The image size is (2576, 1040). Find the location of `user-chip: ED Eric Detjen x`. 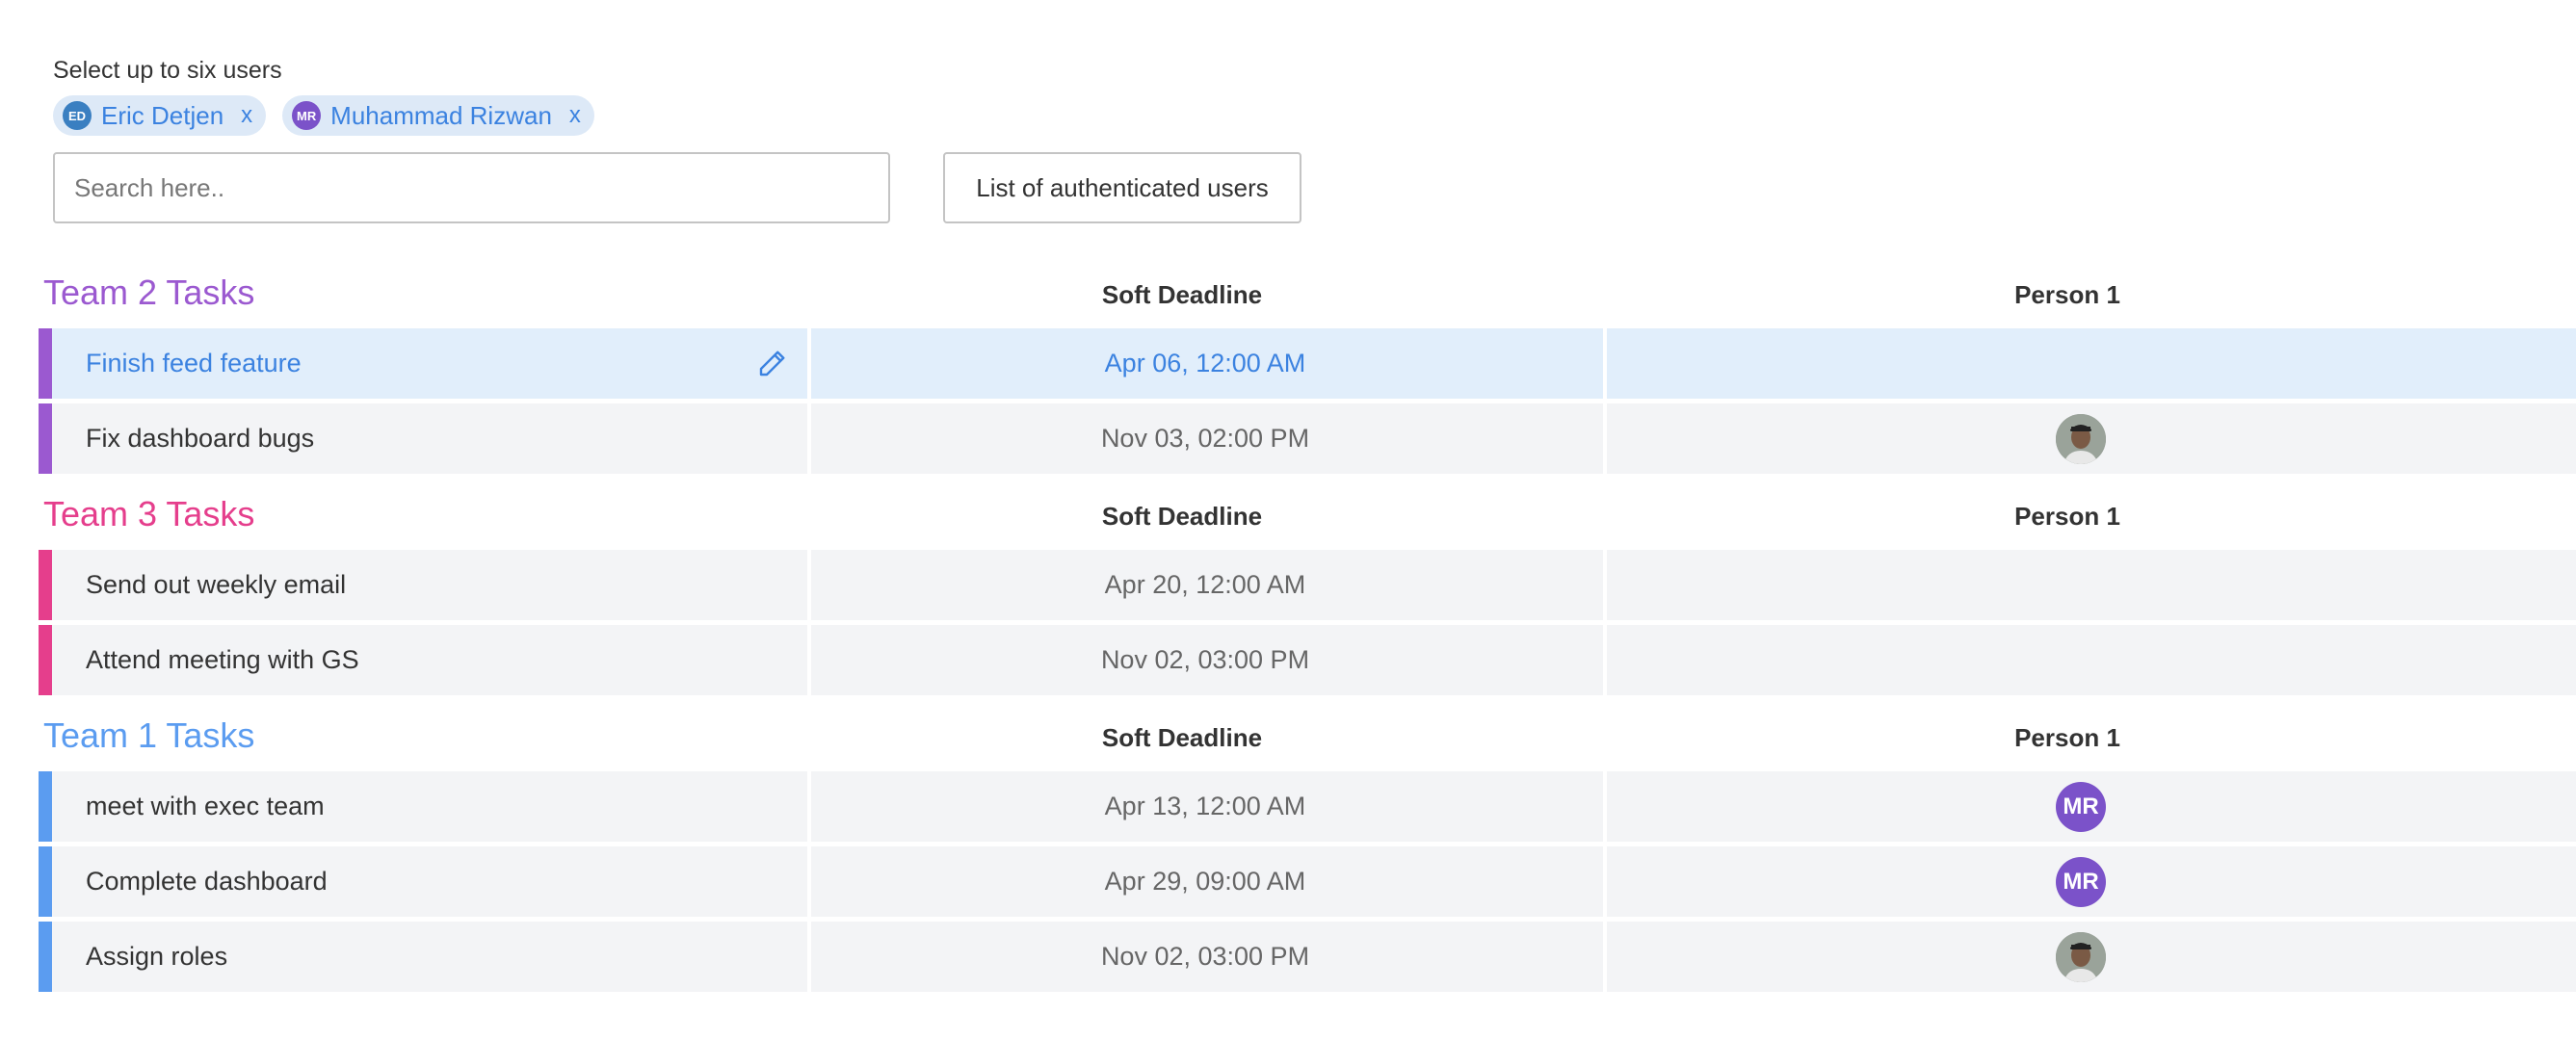

user-chip: ED Eric Detjen x is located at coordinates (160, 116).